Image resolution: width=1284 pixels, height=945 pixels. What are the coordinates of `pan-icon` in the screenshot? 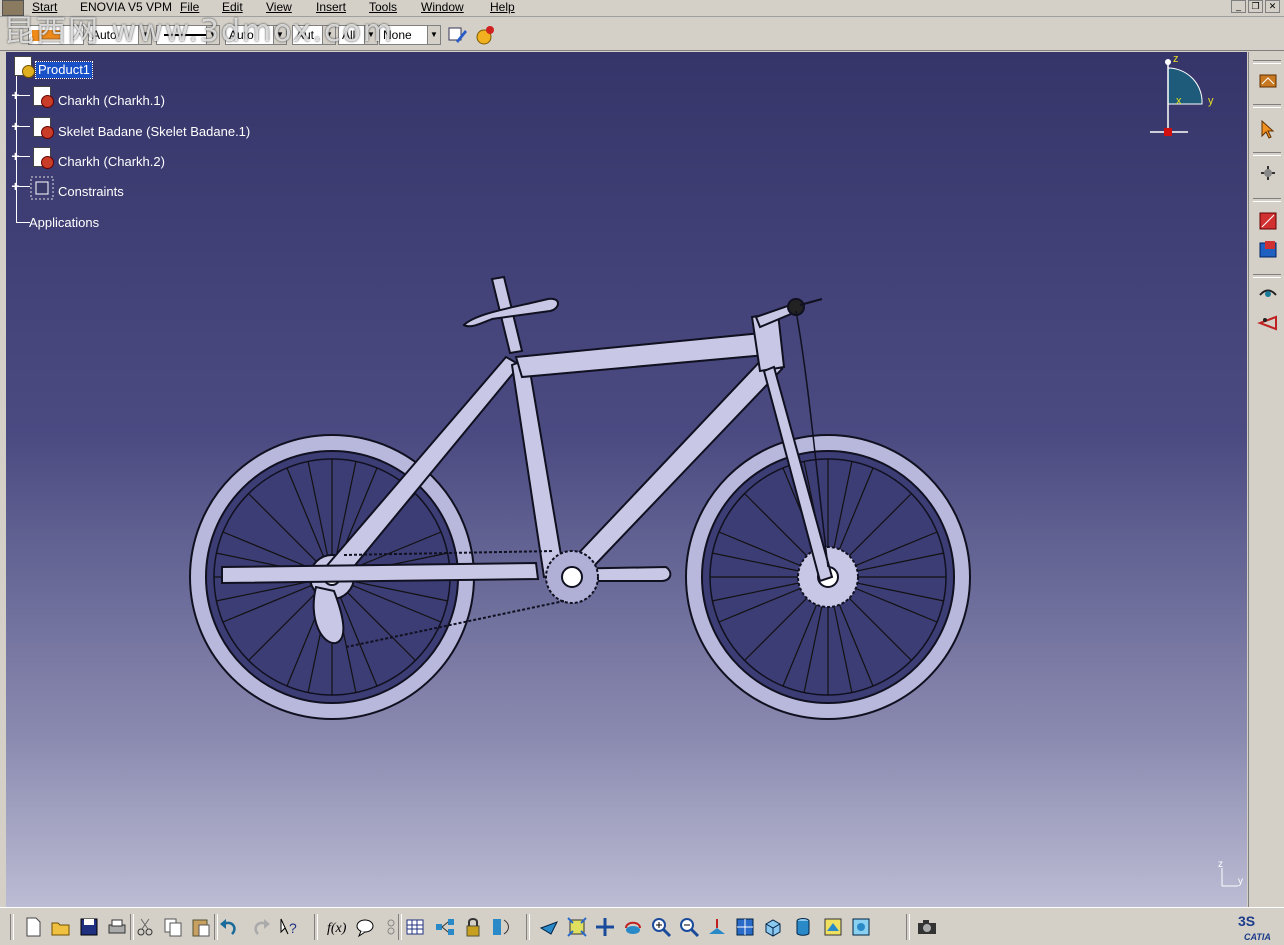 It's located at (605, 927).